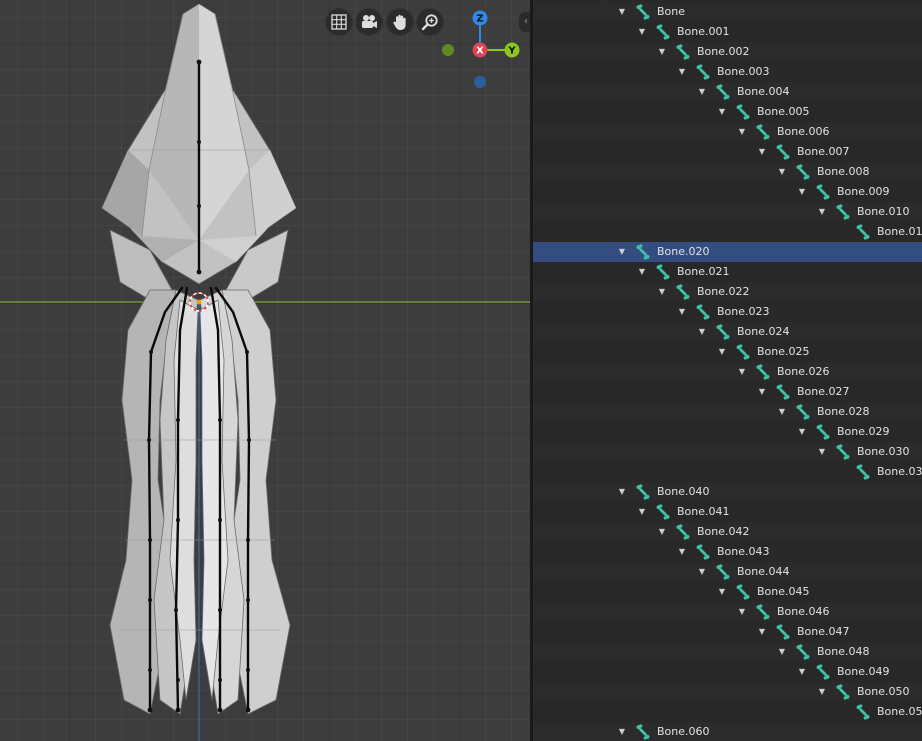 Image resolution: width=922 pixels, height=741 pixels. What do you see at coordinates (480, 50) in the screenshot?
I see `gizmo-x-handle: X` at bounding box center [480, 50].